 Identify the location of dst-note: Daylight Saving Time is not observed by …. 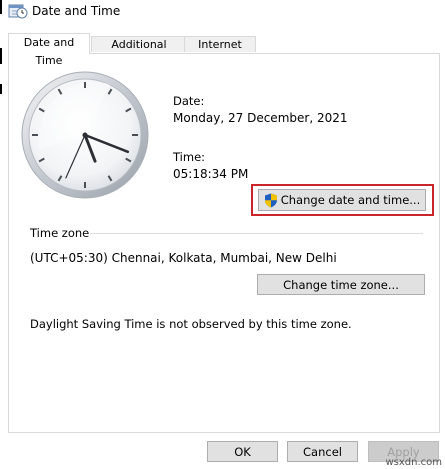
(191, 324).